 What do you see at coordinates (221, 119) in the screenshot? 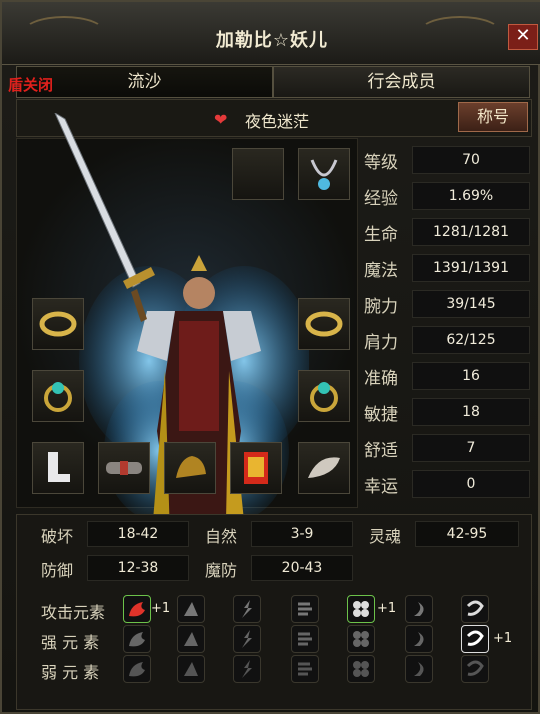
I see `heart-icon: ❤` at bounding box center [221, 119].